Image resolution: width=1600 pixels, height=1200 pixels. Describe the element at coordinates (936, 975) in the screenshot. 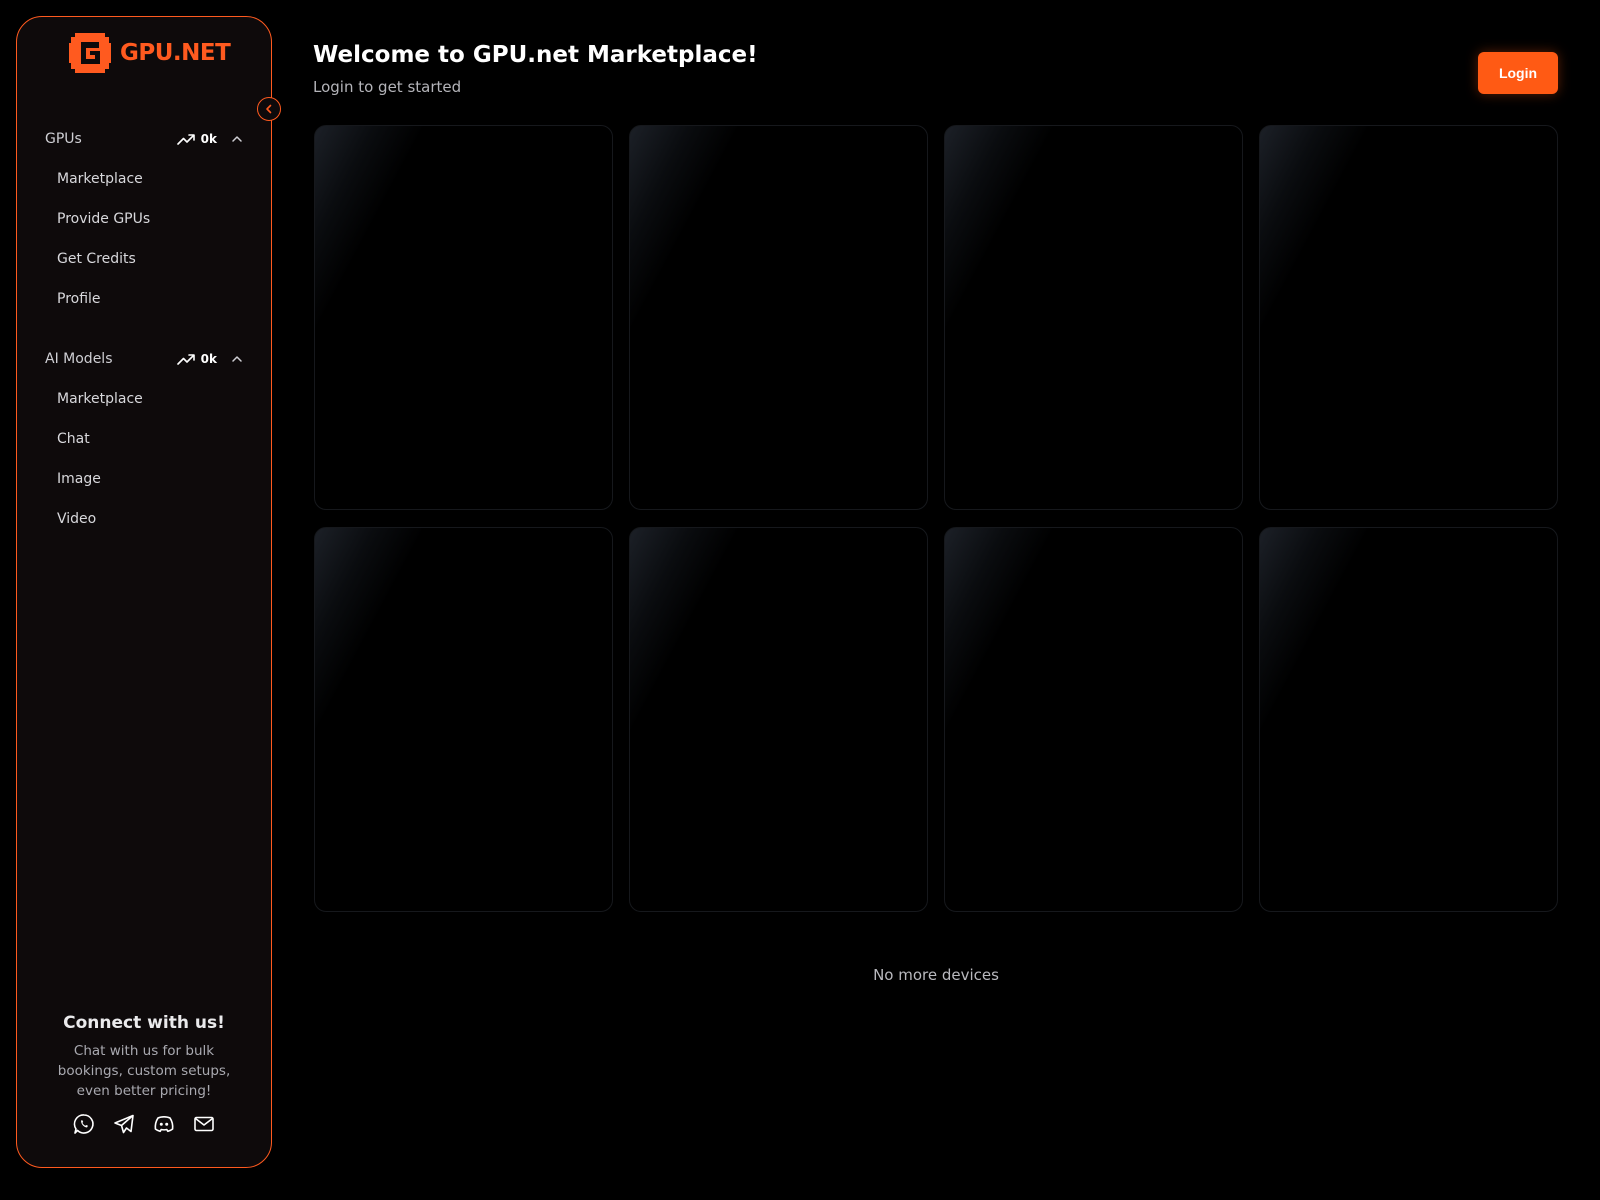

I see `empty-state-message: No more devices` at that location.